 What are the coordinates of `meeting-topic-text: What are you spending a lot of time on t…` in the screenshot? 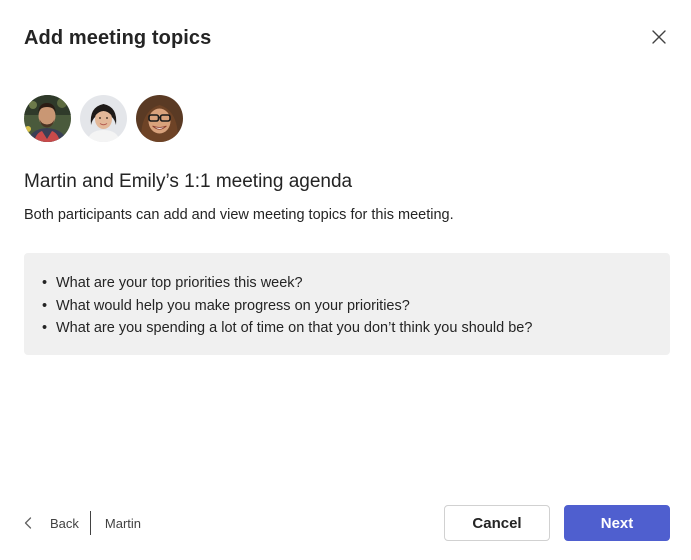 It's located at (294, 328).